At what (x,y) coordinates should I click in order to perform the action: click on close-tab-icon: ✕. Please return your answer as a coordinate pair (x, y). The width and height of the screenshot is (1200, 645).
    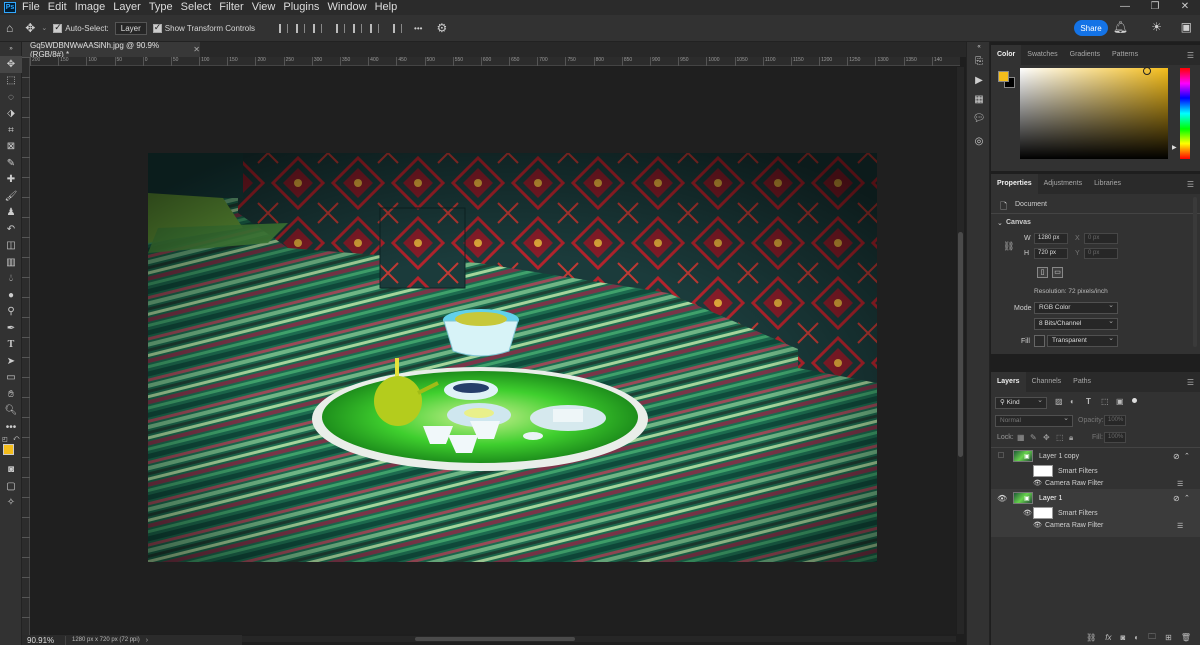
    Looking at the image, I should click on (196, 49).